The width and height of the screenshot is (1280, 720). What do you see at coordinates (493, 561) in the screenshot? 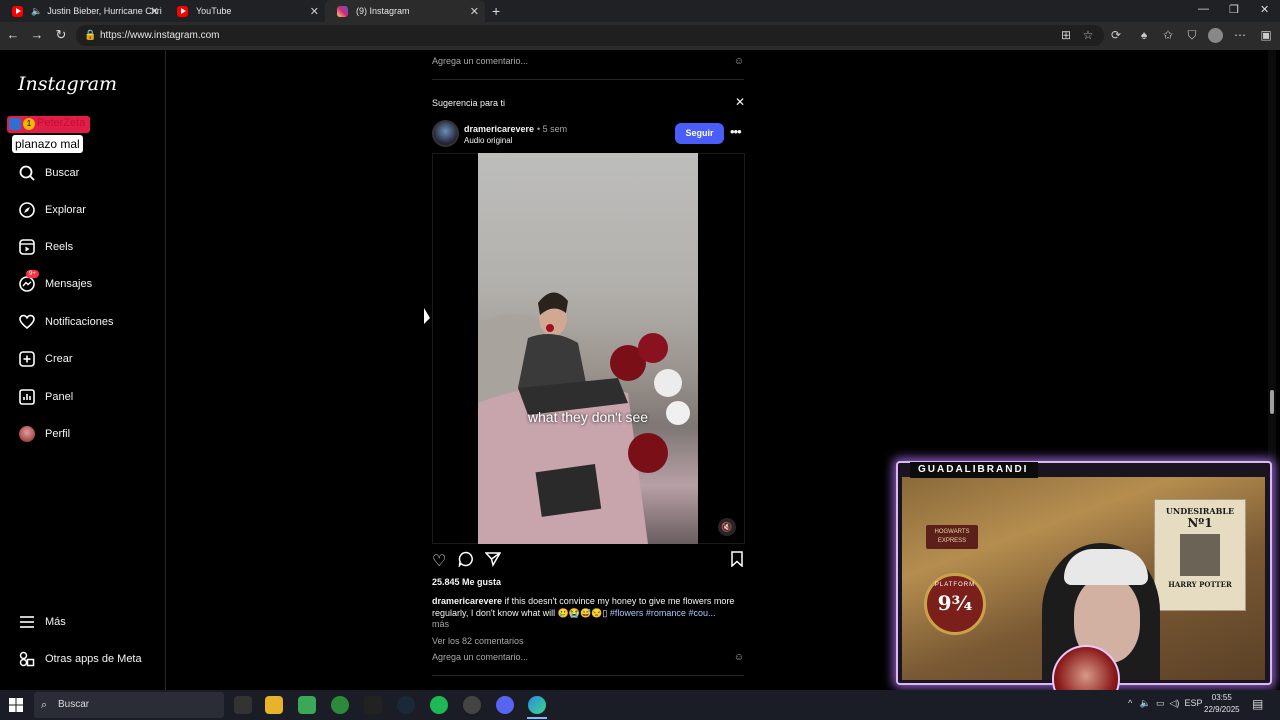
I see `share-icon` at bounding box center [493, 561].